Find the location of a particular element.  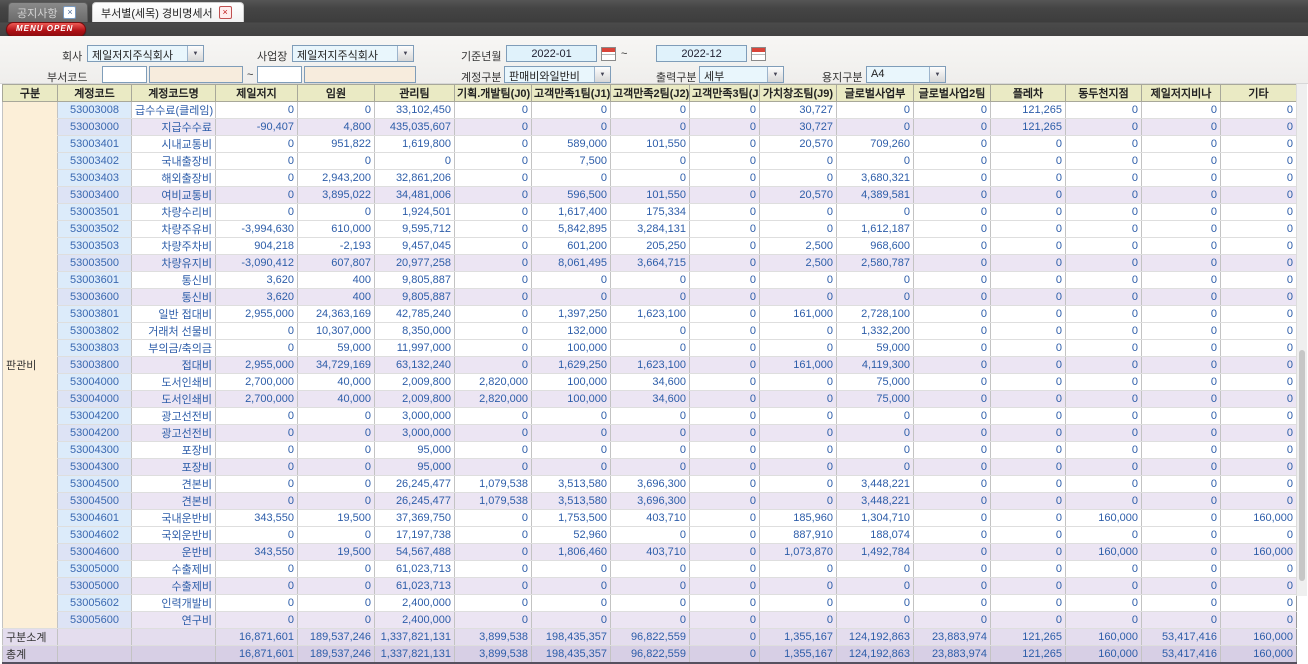

tab-notice: 공지사항 × is located at coordinates (48, 12).